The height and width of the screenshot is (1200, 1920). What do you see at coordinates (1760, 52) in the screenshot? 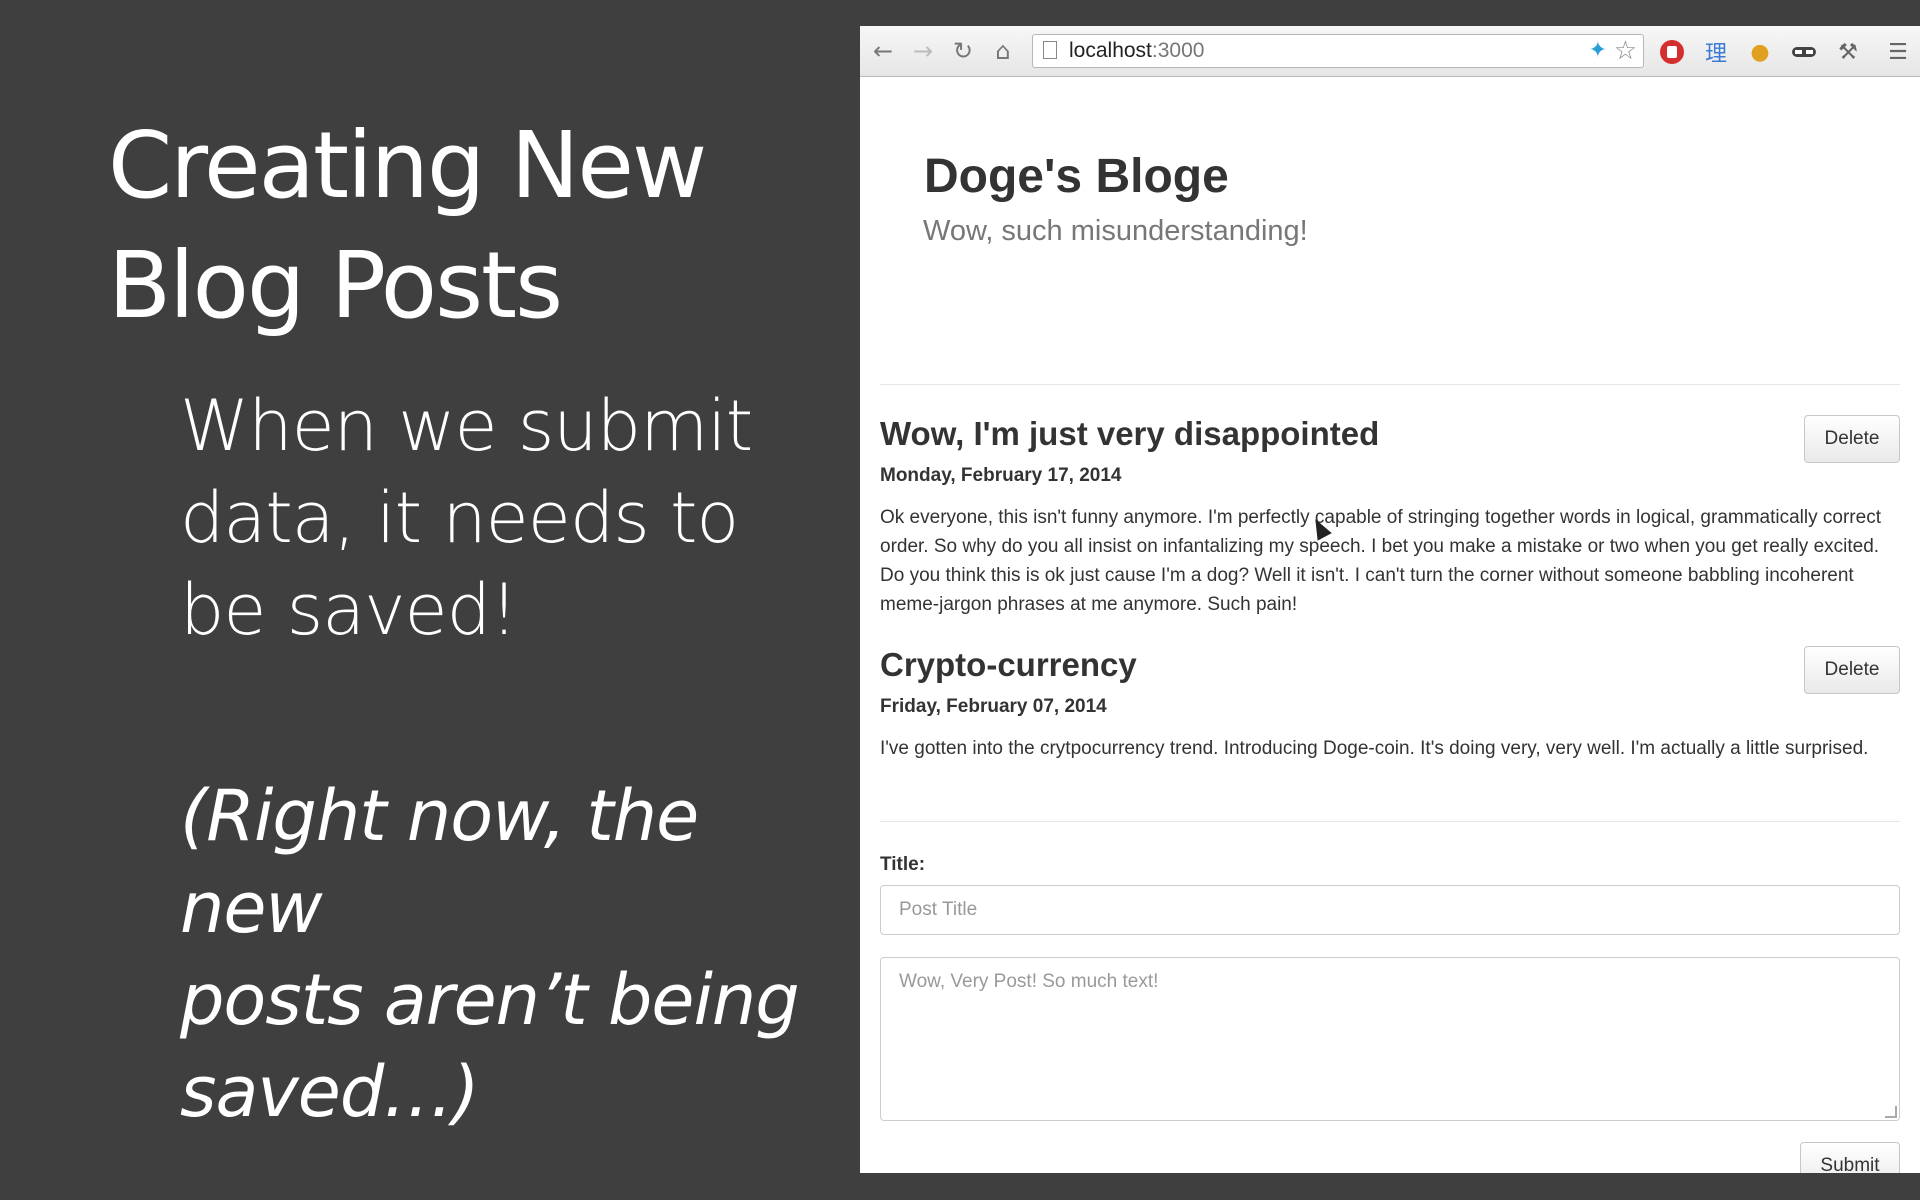
I see `bird-icon: ●` at bounding box center [1760, 52].